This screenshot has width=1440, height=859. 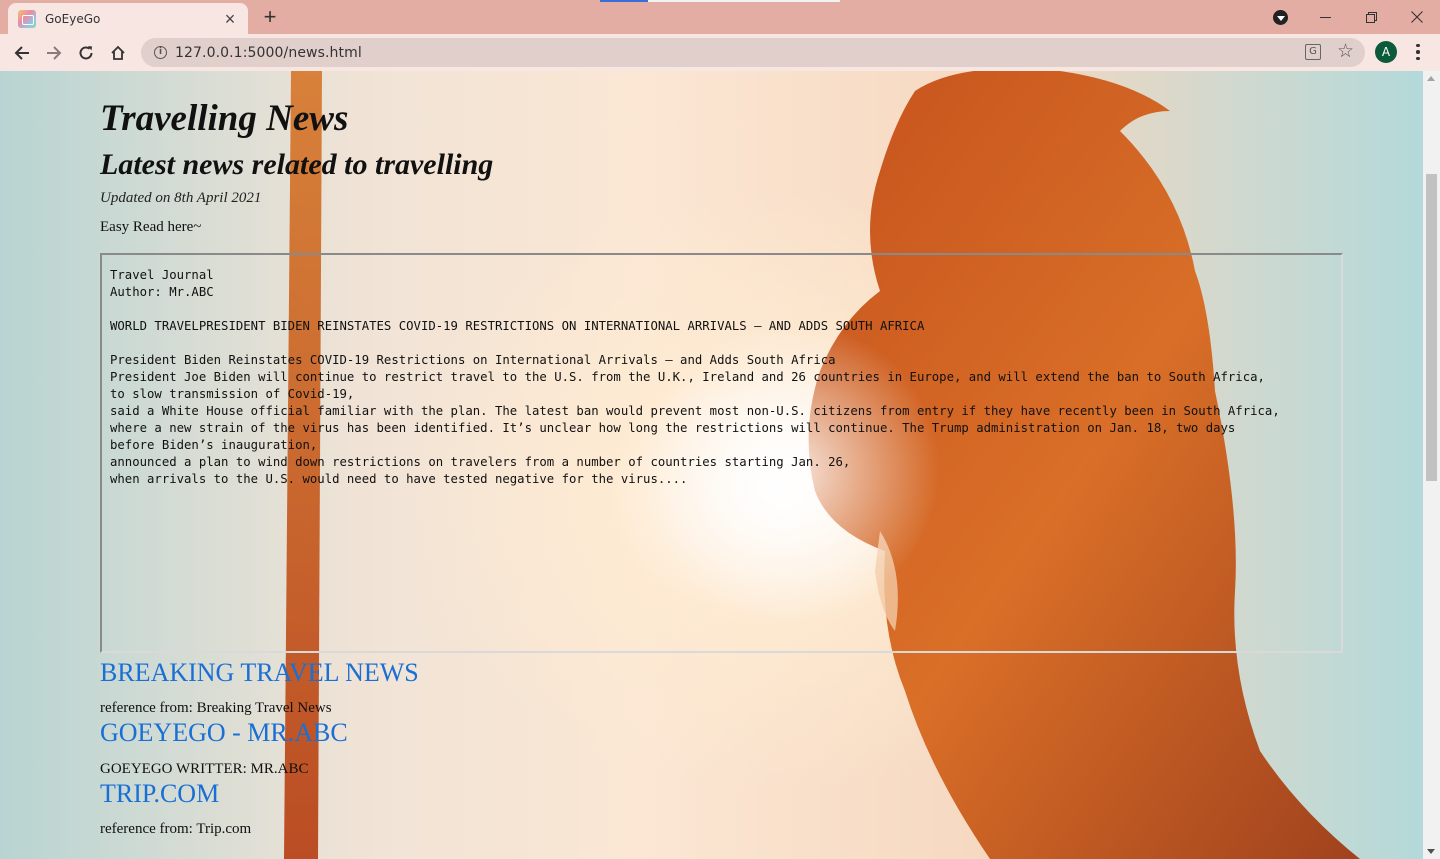 I want to click on tab-title: GoEyeGo, so click(x=73, y=18).